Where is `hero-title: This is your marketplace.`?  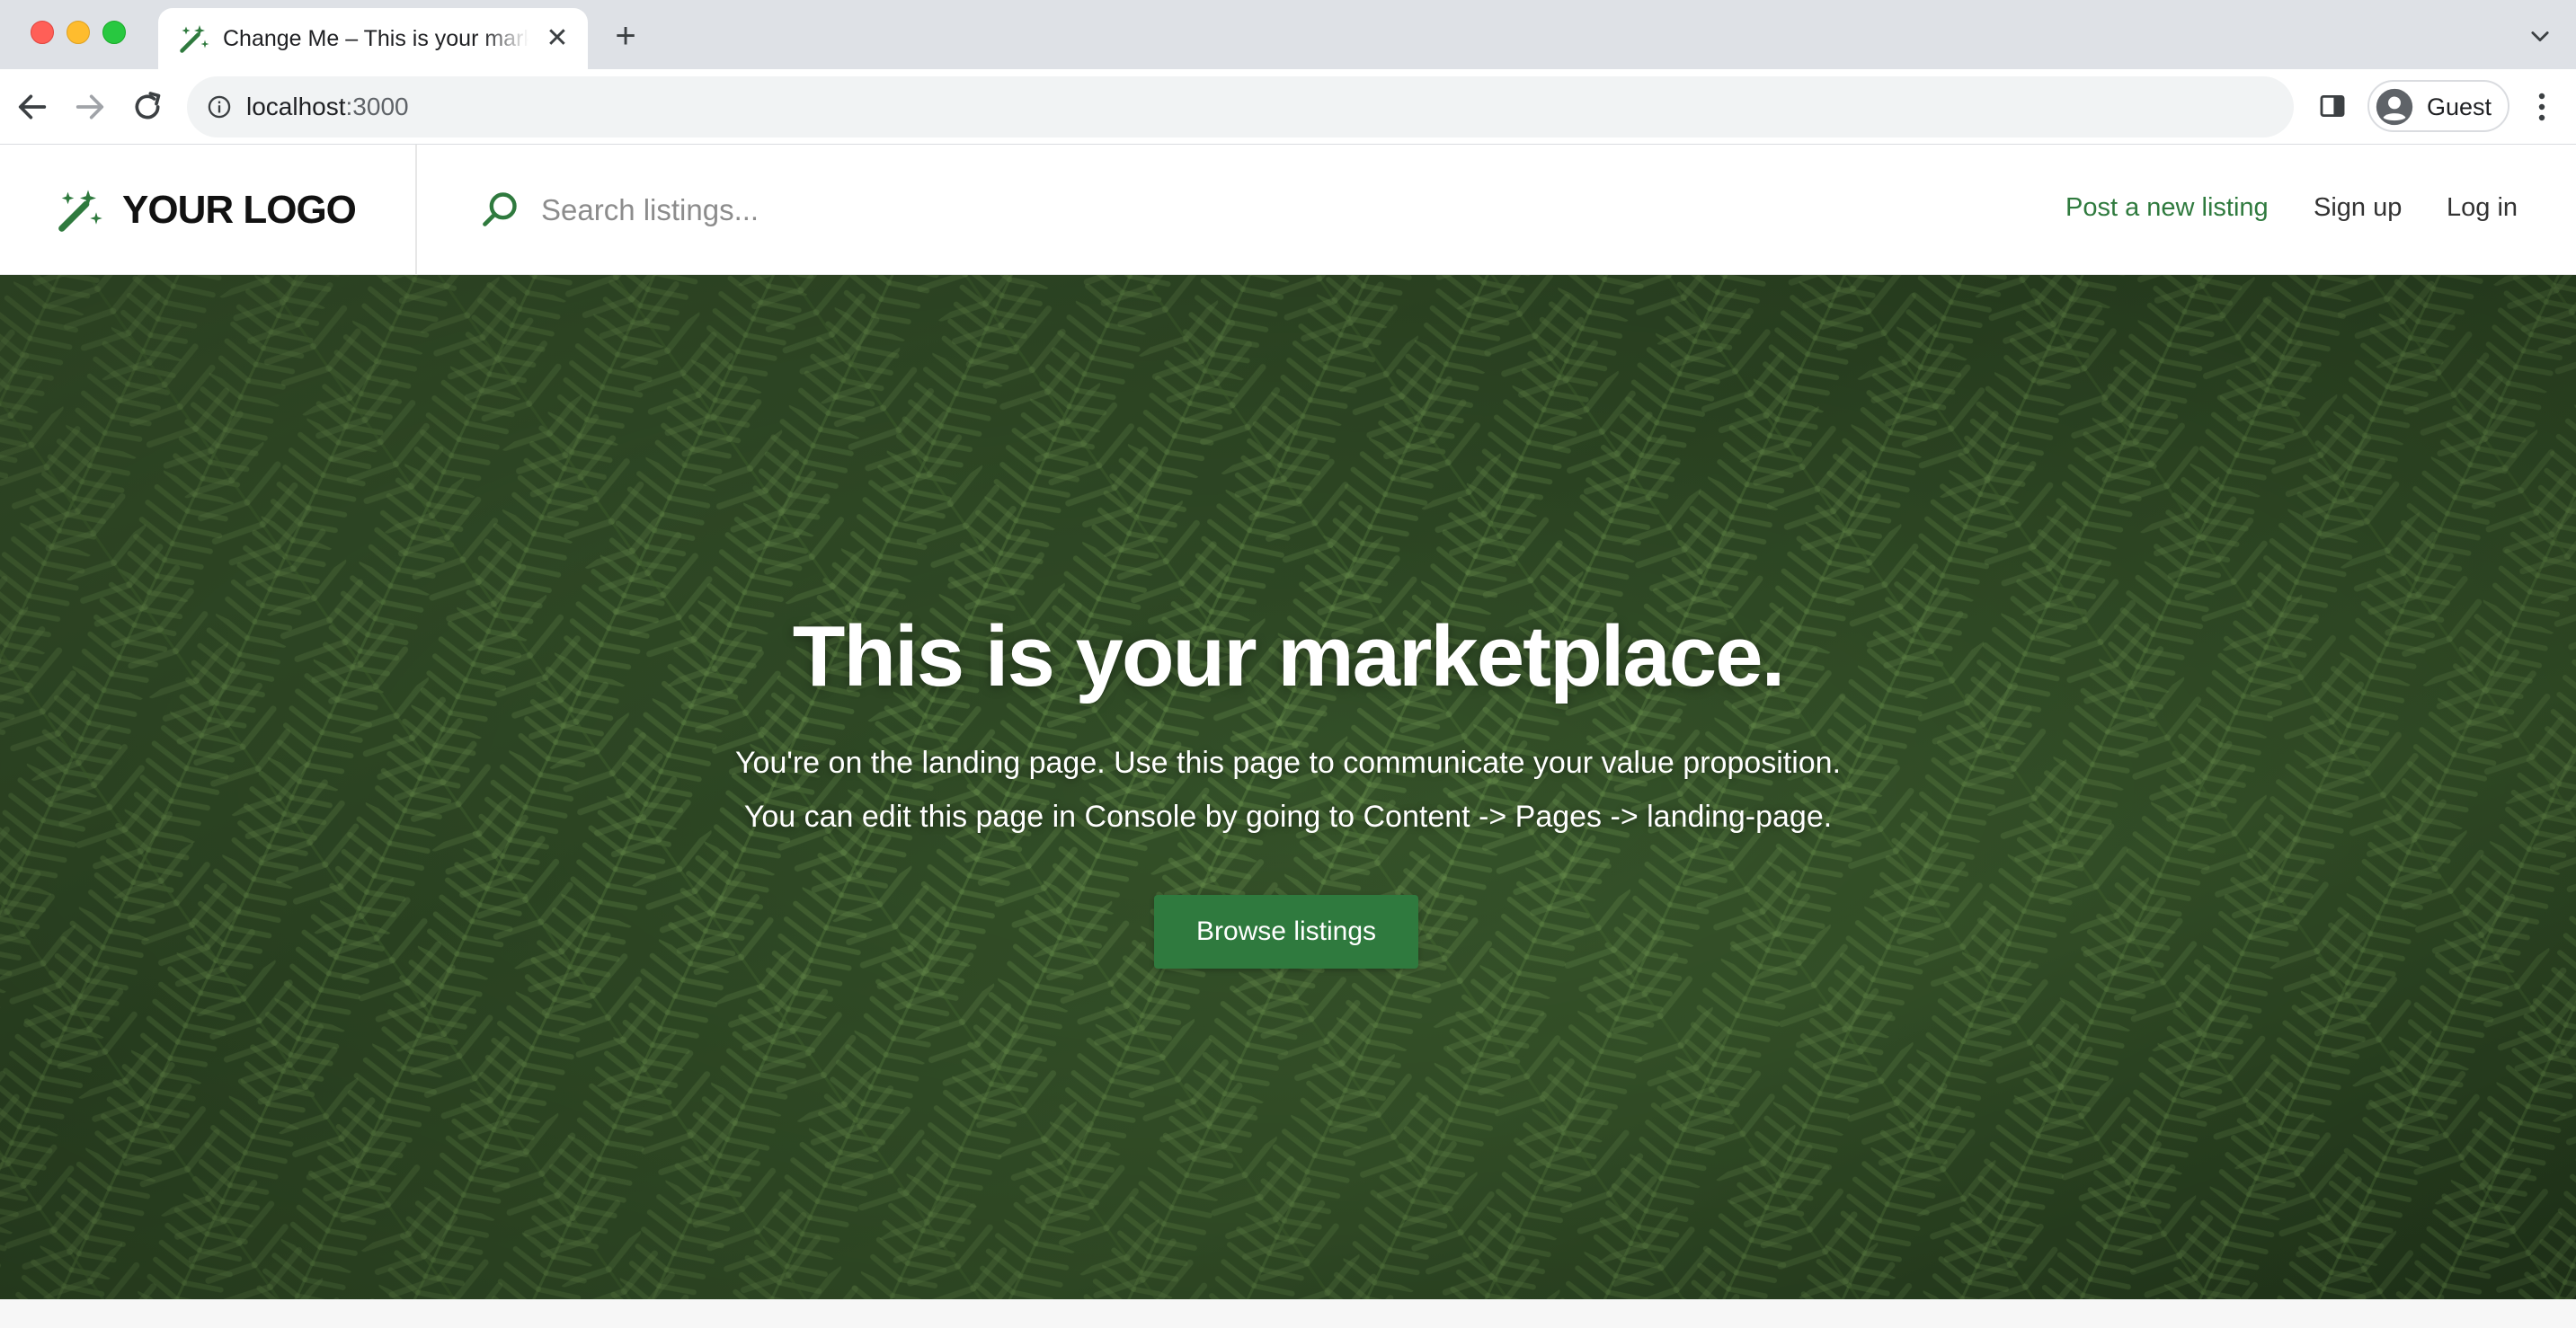
hero-title: This is your marketplace. is located at coordinates (1288, 656).